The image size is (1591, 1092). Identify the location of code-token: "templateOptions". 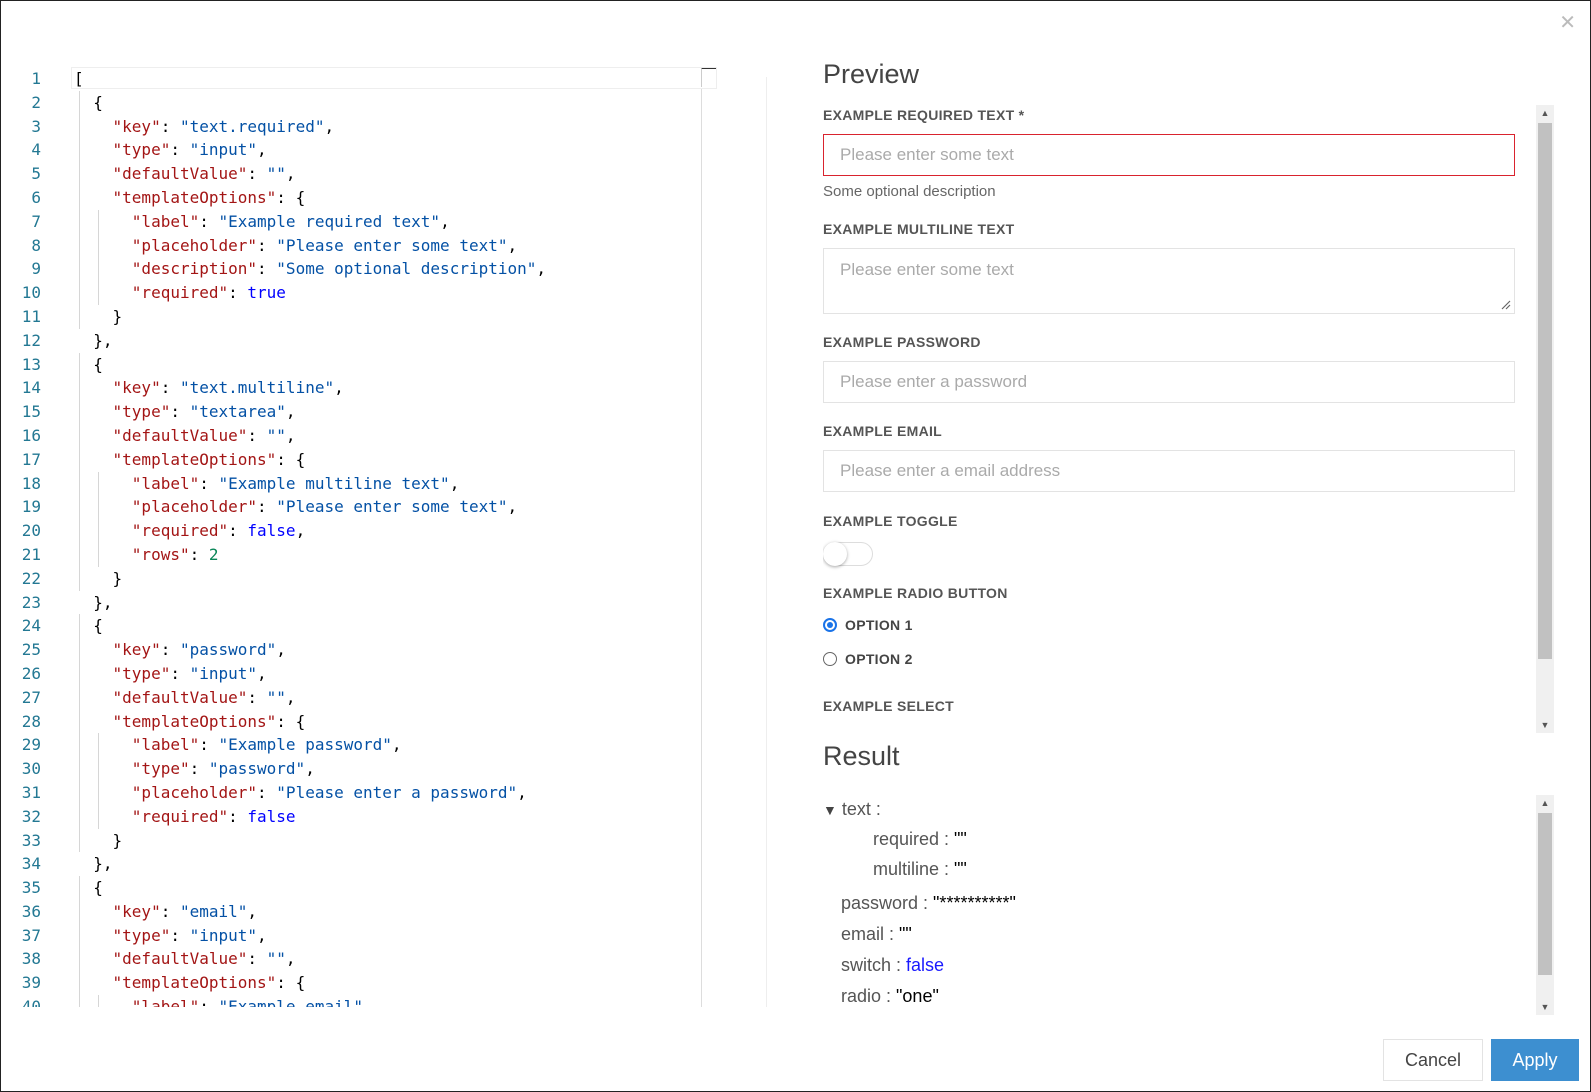
(194, 197).